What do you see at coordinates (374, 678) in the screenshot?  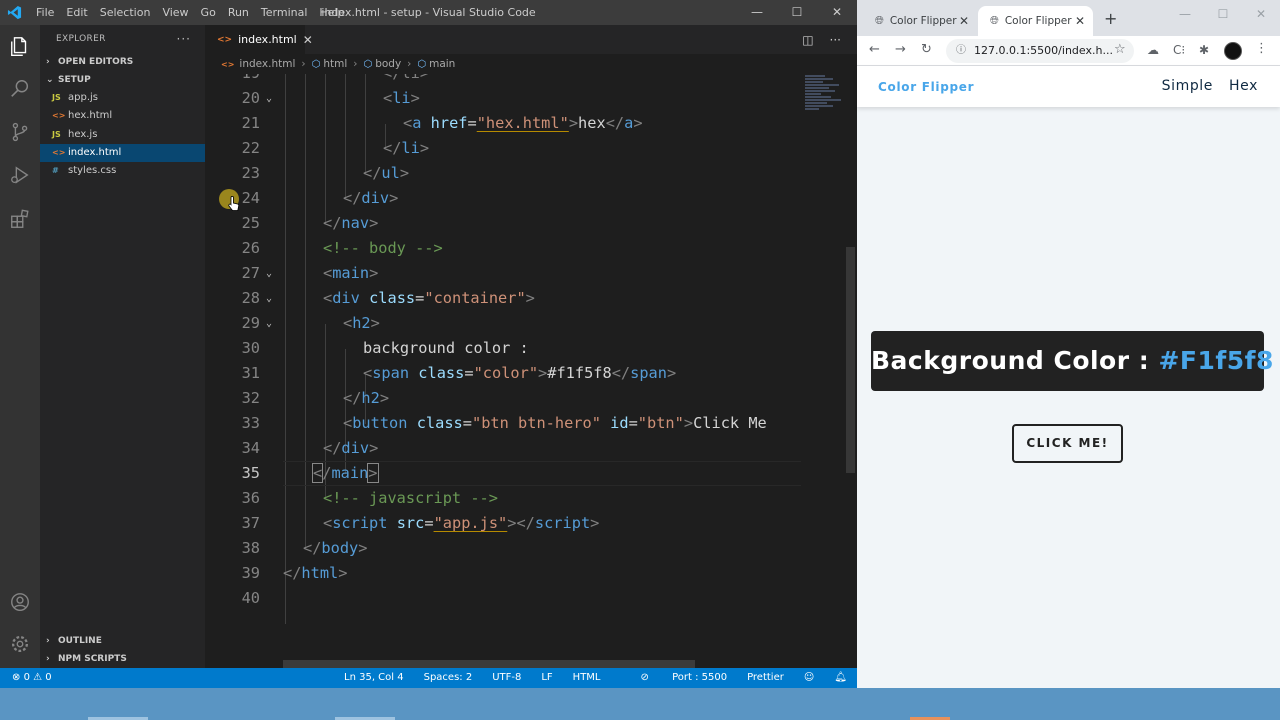 I see `cursor-position: Ln 35, Col 4` at bounding box center [374, 678].